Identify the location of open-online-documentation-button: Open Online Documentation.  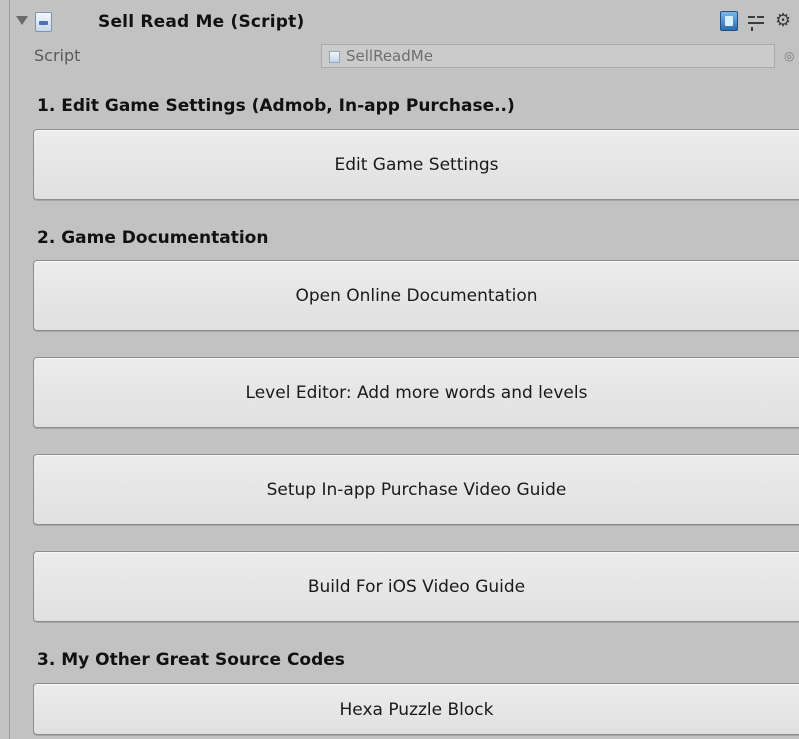
(416, 295).